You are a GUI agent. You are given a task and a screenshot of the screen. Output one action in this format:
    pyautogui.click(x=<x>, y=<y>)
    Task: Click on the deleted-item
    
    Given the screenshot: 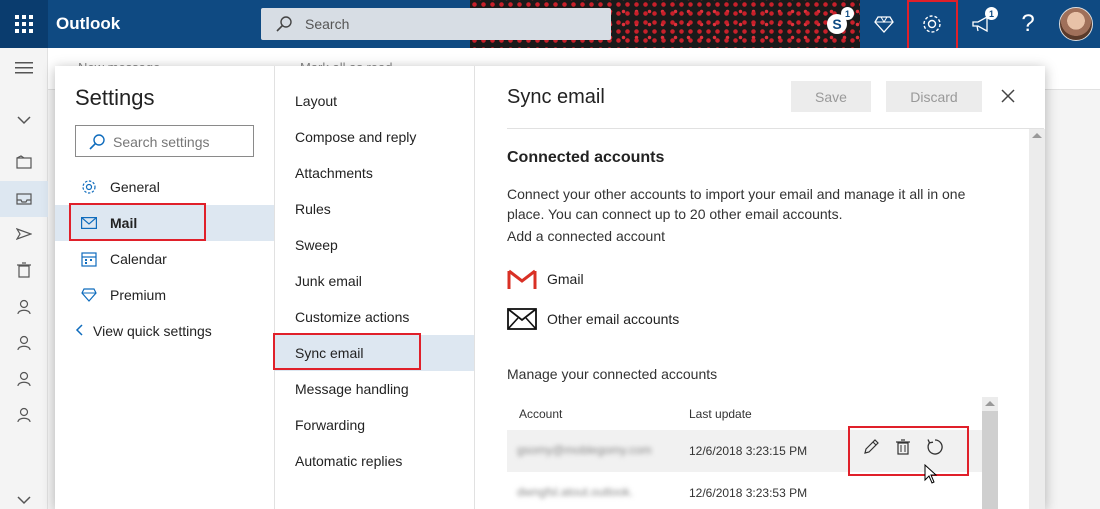 What is the action you would take?
    pyautogui.click(x=24, y=270)
    